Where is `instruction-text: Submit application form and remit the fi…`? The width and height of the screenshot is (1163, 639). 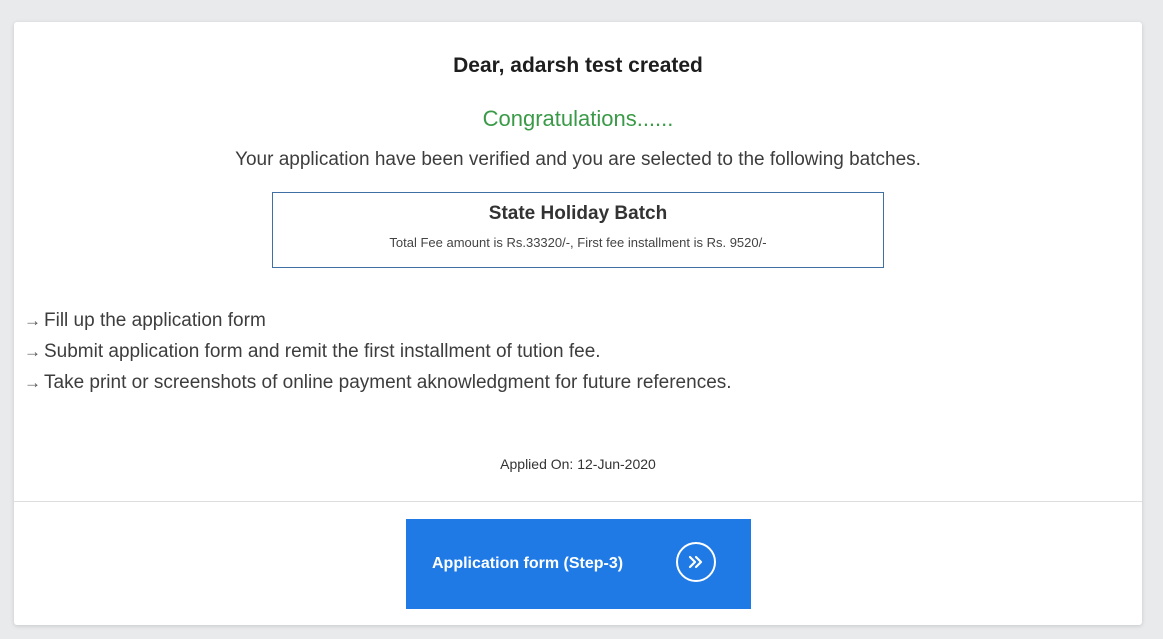
instruction-text: Submit application form and remit the fi… is located at coordinates (322, 351).